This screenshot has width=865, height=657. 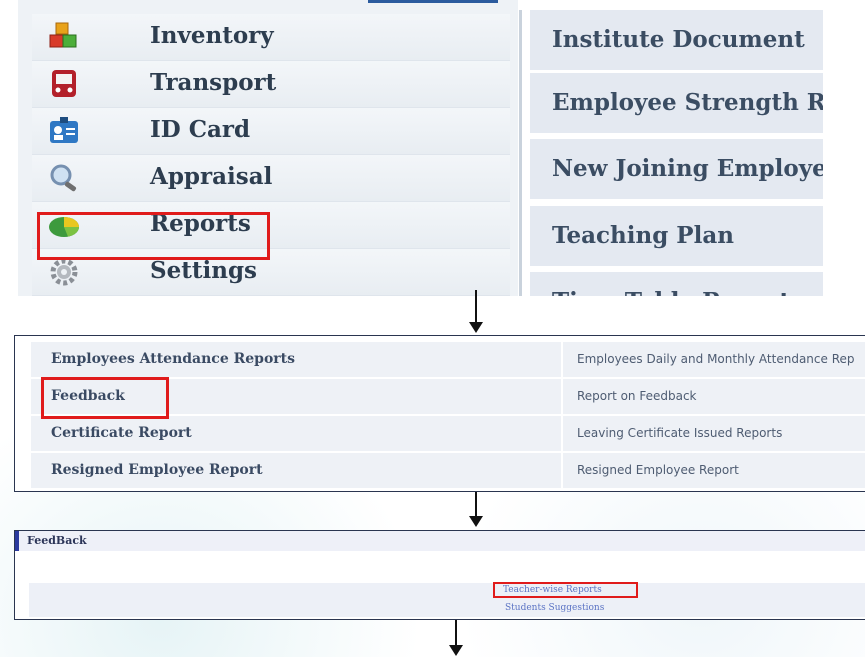 I want to click on reports-highlight-box, so click(x=153, y=236).